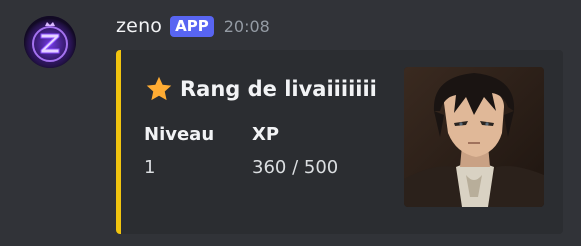 The height and width of the screenshot is (246, 581). What do you see at coordinates (295, 167) in the screenshot?
I see `field-value: 360 / 500` at bounding box center [295, 167].